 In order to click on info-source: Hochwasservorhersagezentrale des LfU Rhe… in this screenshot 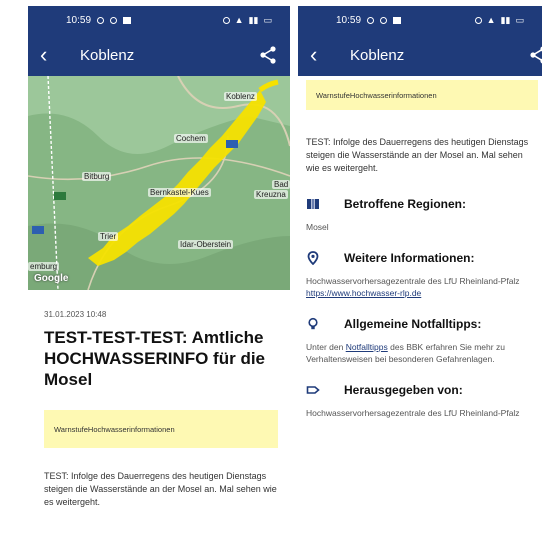, I will do `click(413, 281)`.